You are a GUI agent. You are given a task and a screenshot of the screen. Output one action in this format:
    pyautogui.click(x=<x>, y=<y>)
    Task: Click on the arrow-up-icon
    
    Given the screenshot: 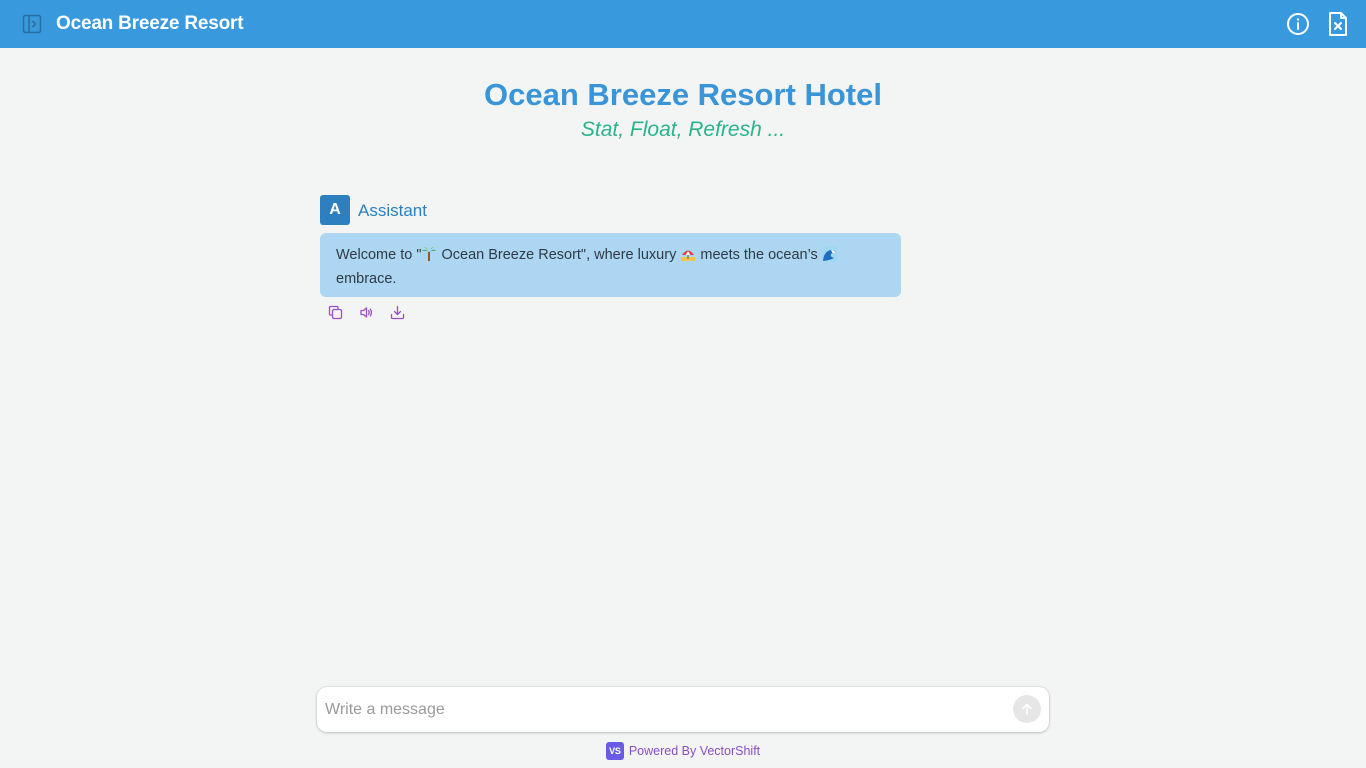 What is the action you would take?
    pyautogui.click(x=1027, y=709)
    